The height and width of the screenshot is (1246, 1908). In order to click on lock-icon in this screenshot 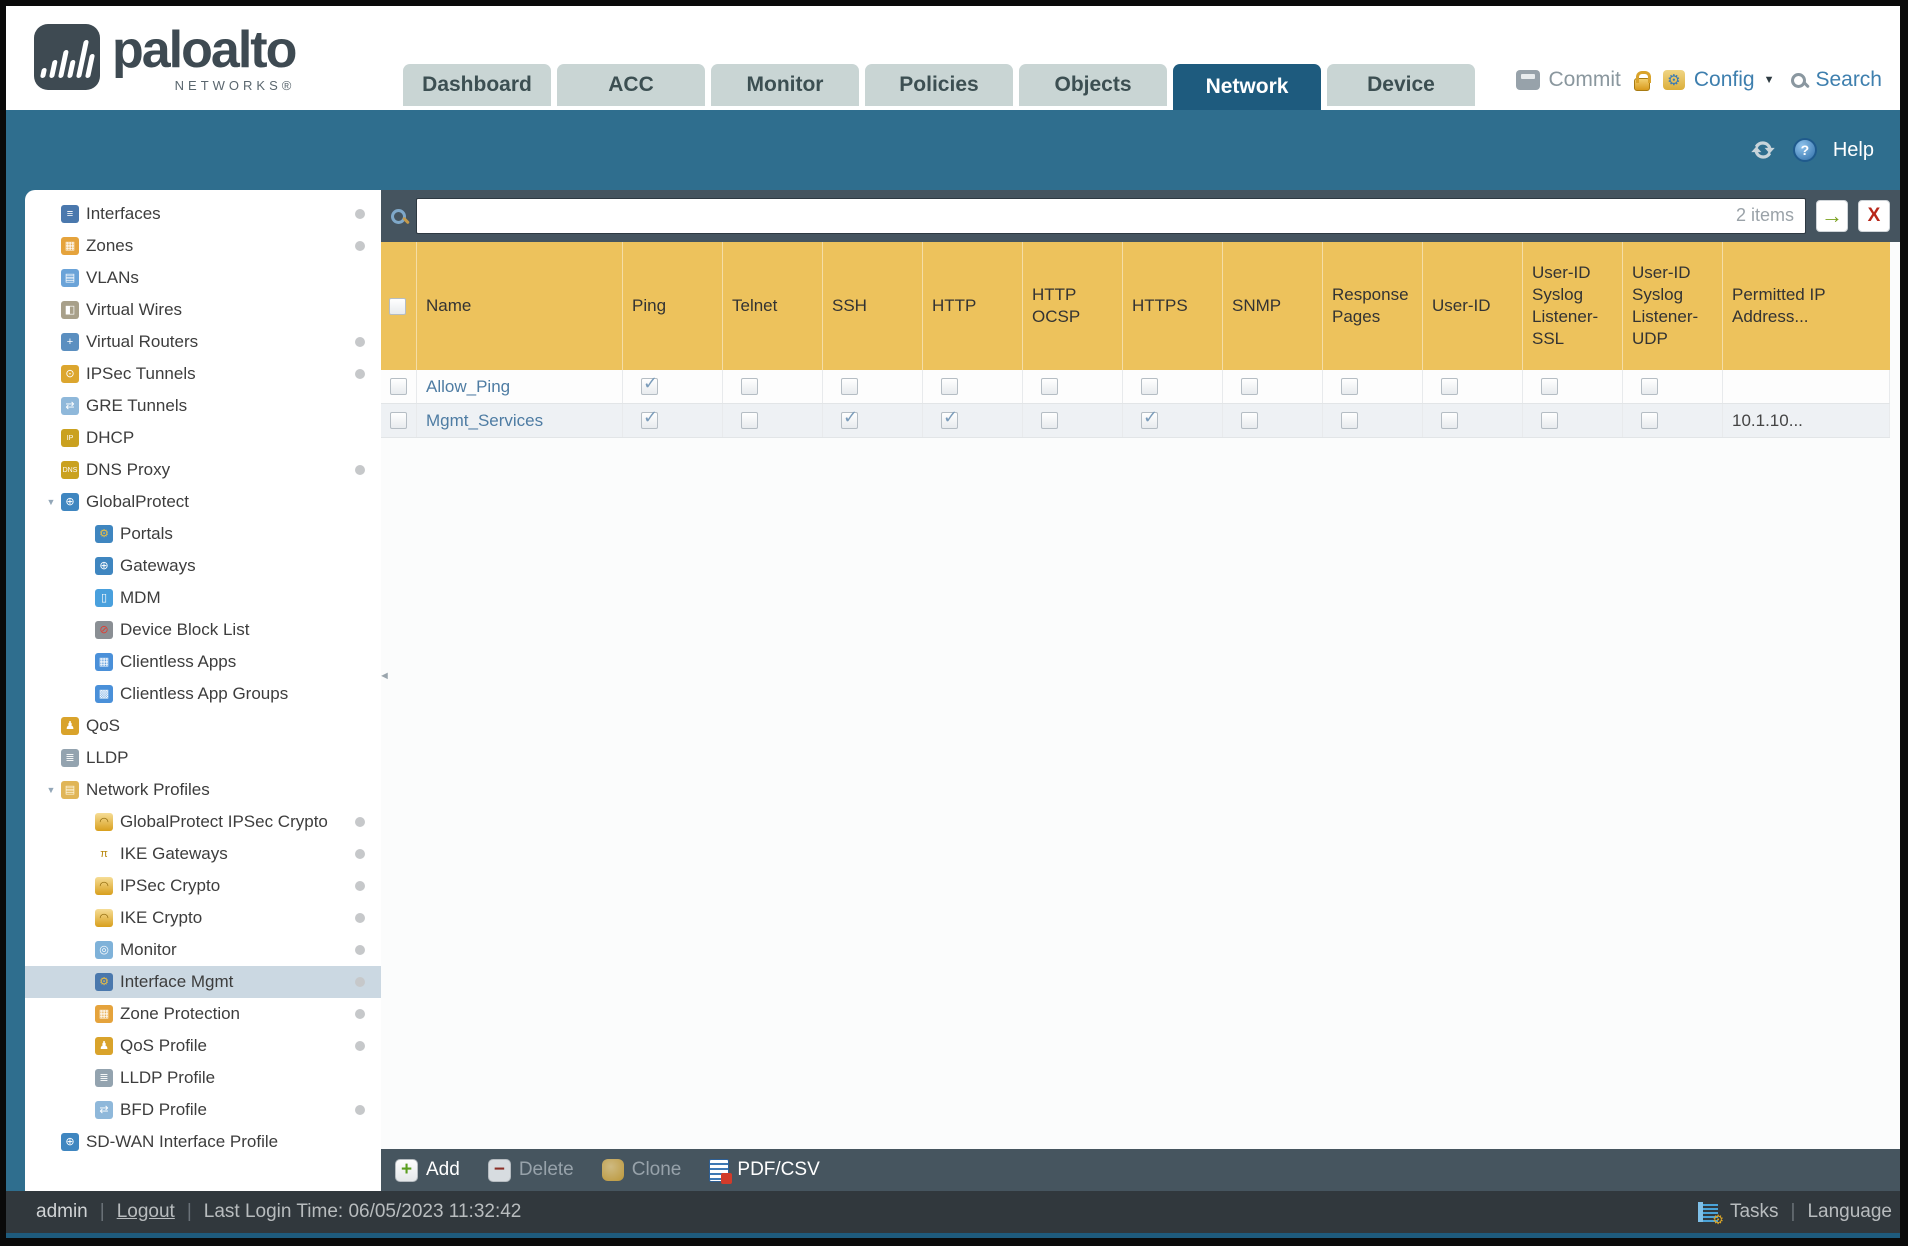, I will do `click(1642, 80)`.